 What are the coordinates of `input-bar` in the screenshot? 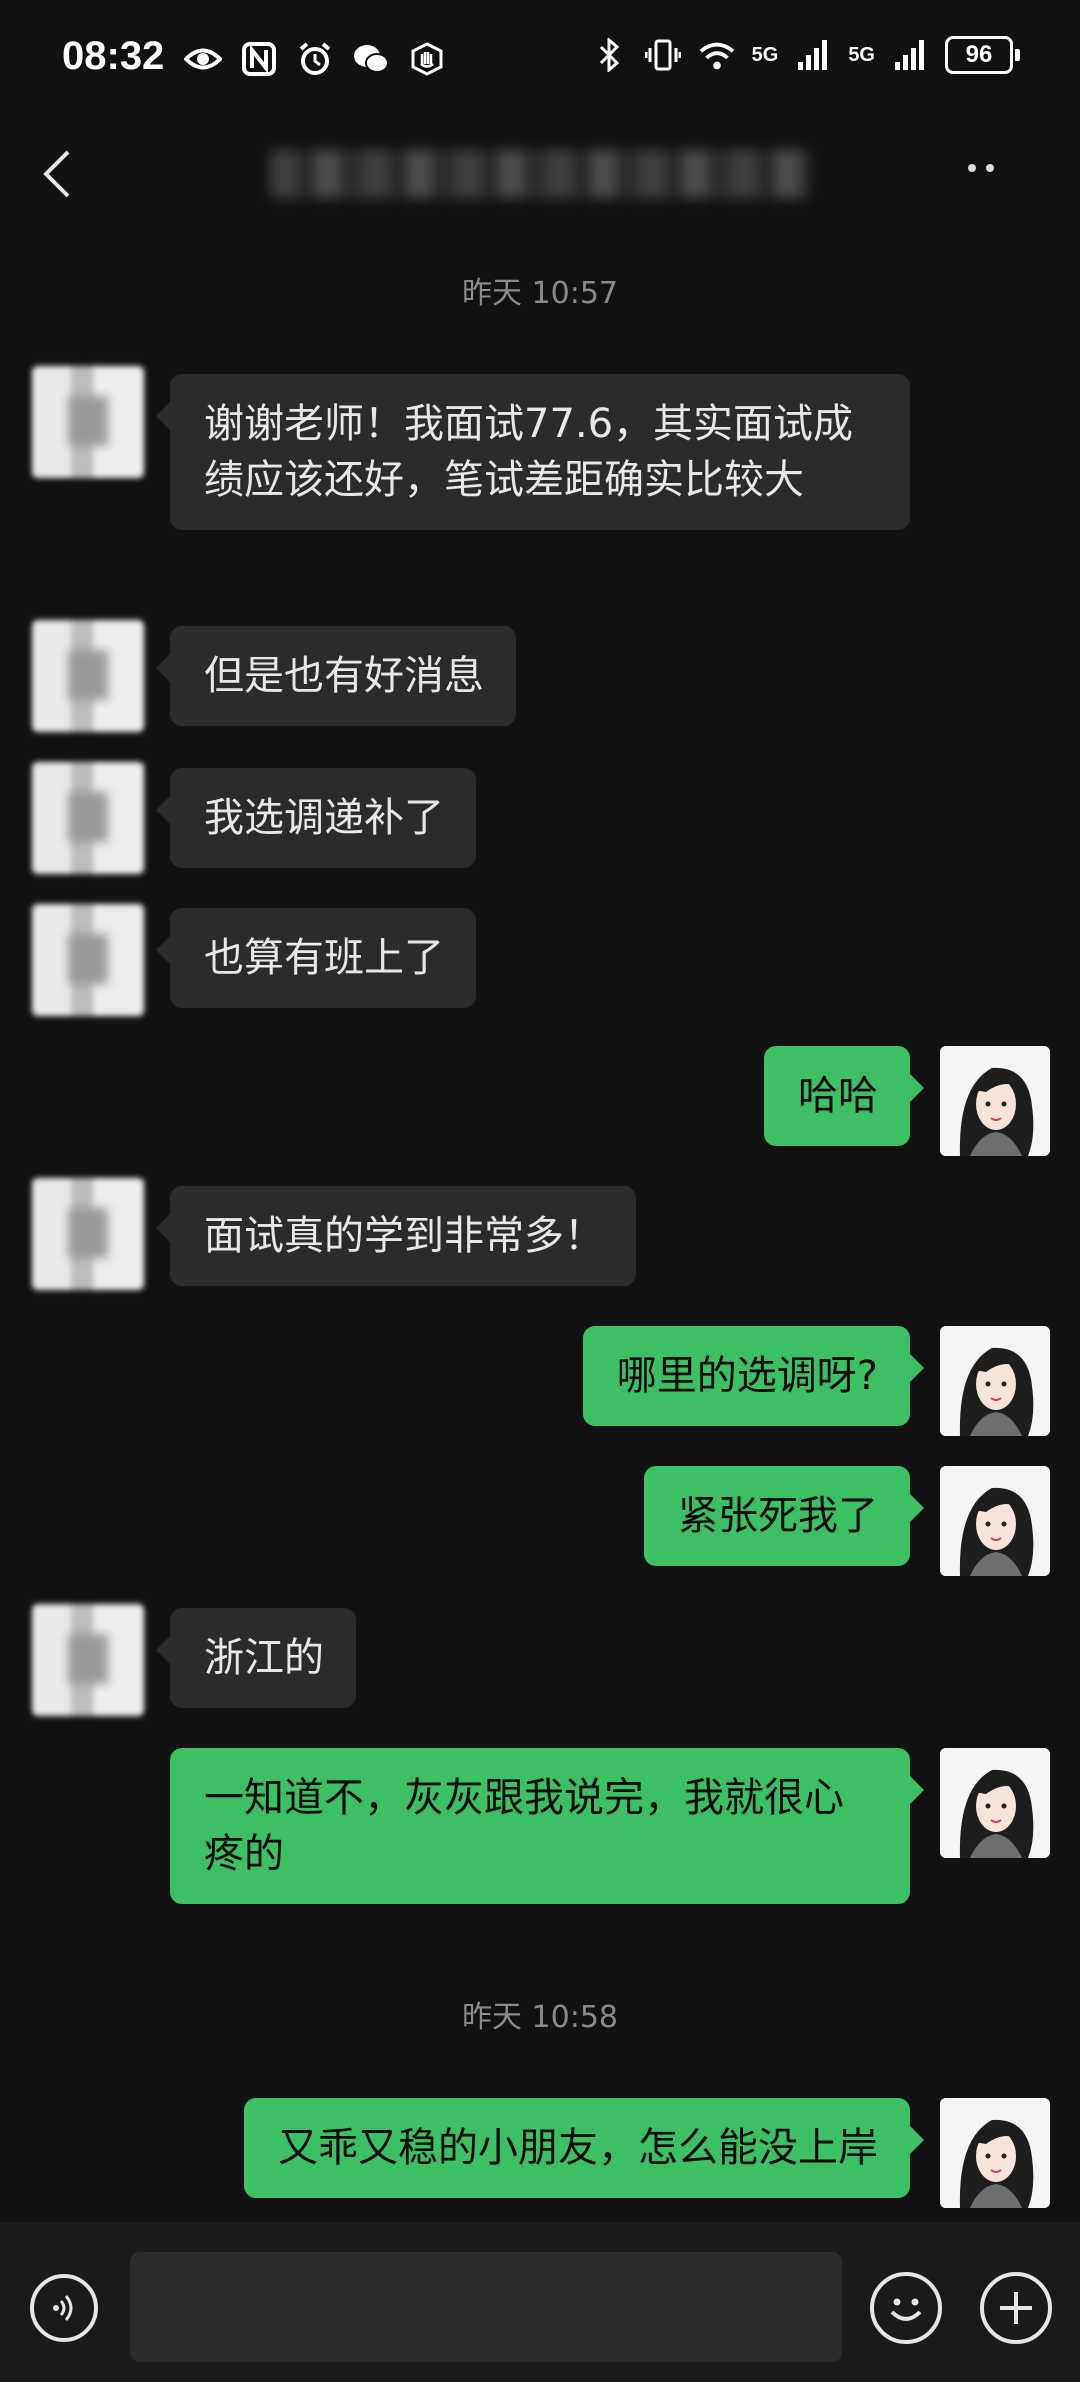 It's located at (540, 2302).